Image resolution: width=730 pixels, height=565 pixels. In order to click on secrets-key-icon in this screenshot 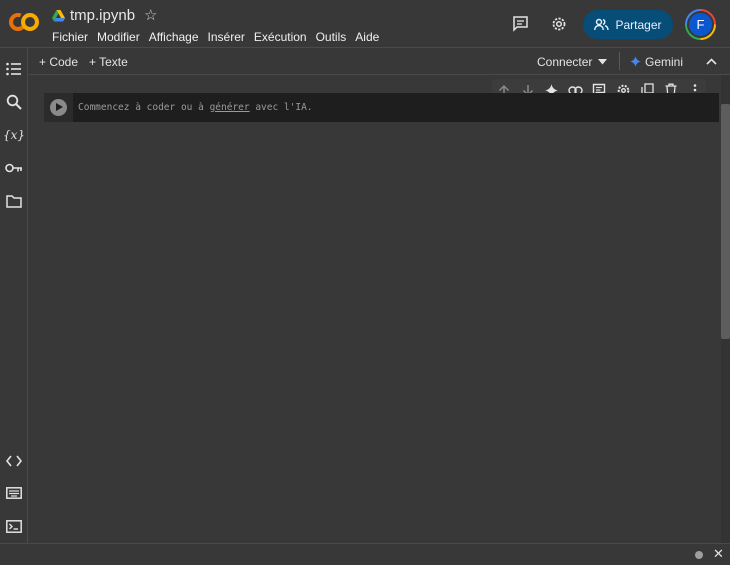, I will do `click(14, 168)`.